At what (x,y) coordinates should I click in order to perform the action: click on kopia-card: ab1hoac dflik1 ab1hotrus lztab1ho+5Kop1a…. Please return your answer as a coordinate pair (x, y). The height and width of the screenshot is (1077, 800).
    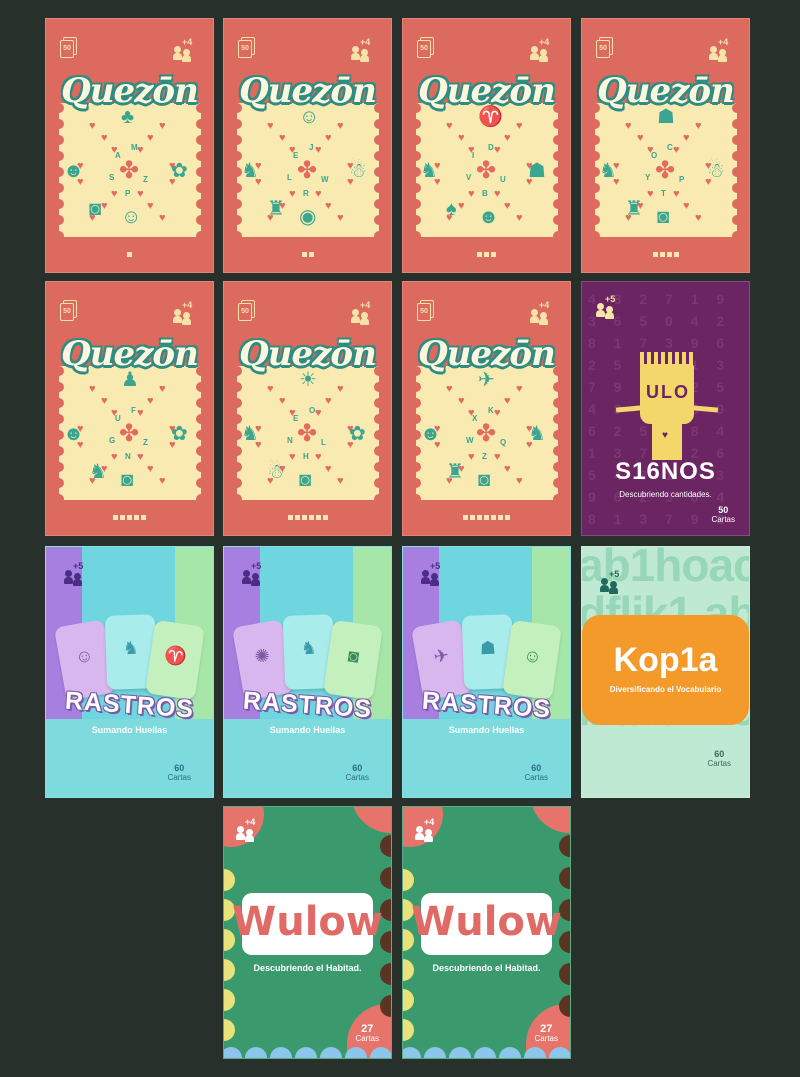
    Looking at the image, I should click on (665, 672).